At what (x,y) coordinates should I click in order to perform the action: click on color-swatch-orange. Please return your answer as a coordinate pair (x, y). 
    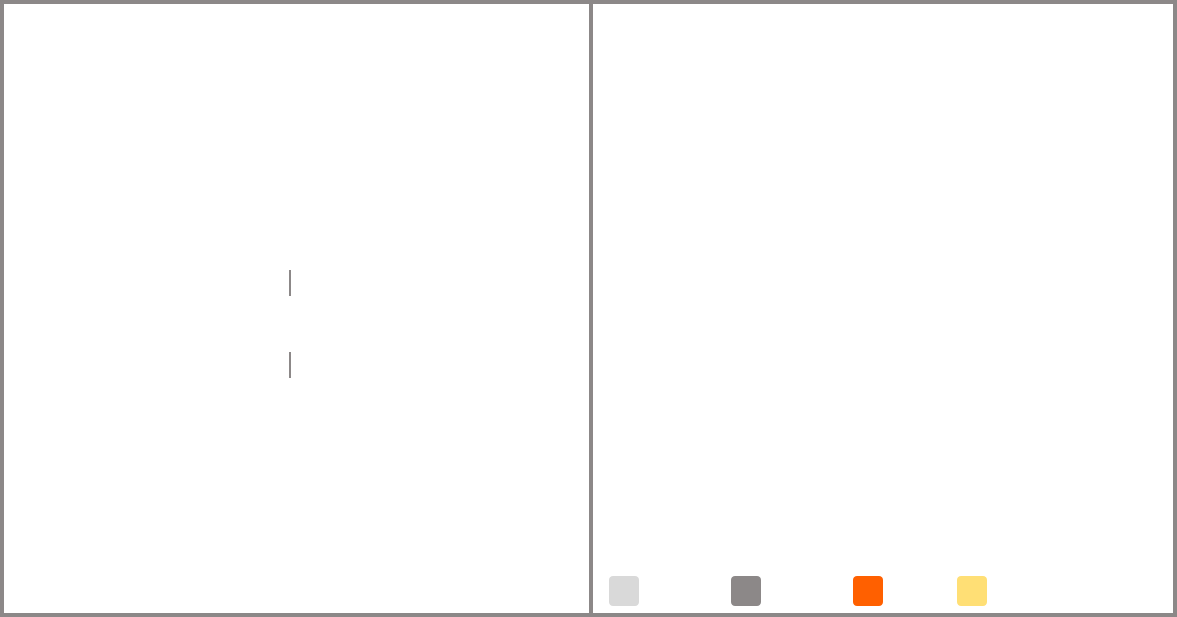
    Looking at the image, I should click on (868, 591).